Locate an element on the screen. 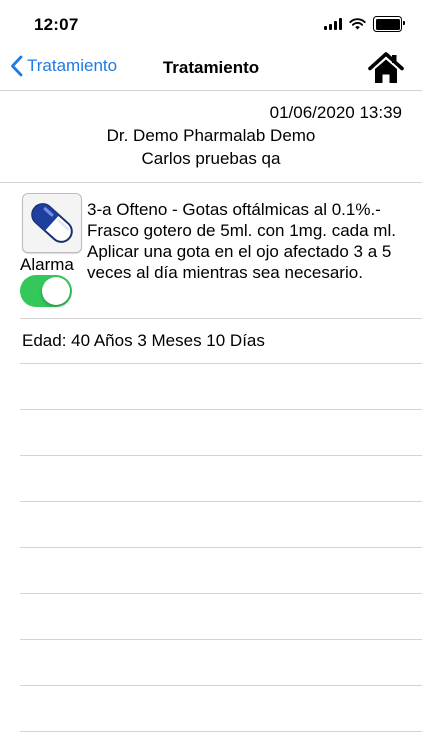  signal-icon is located at coordinates (333, 24).